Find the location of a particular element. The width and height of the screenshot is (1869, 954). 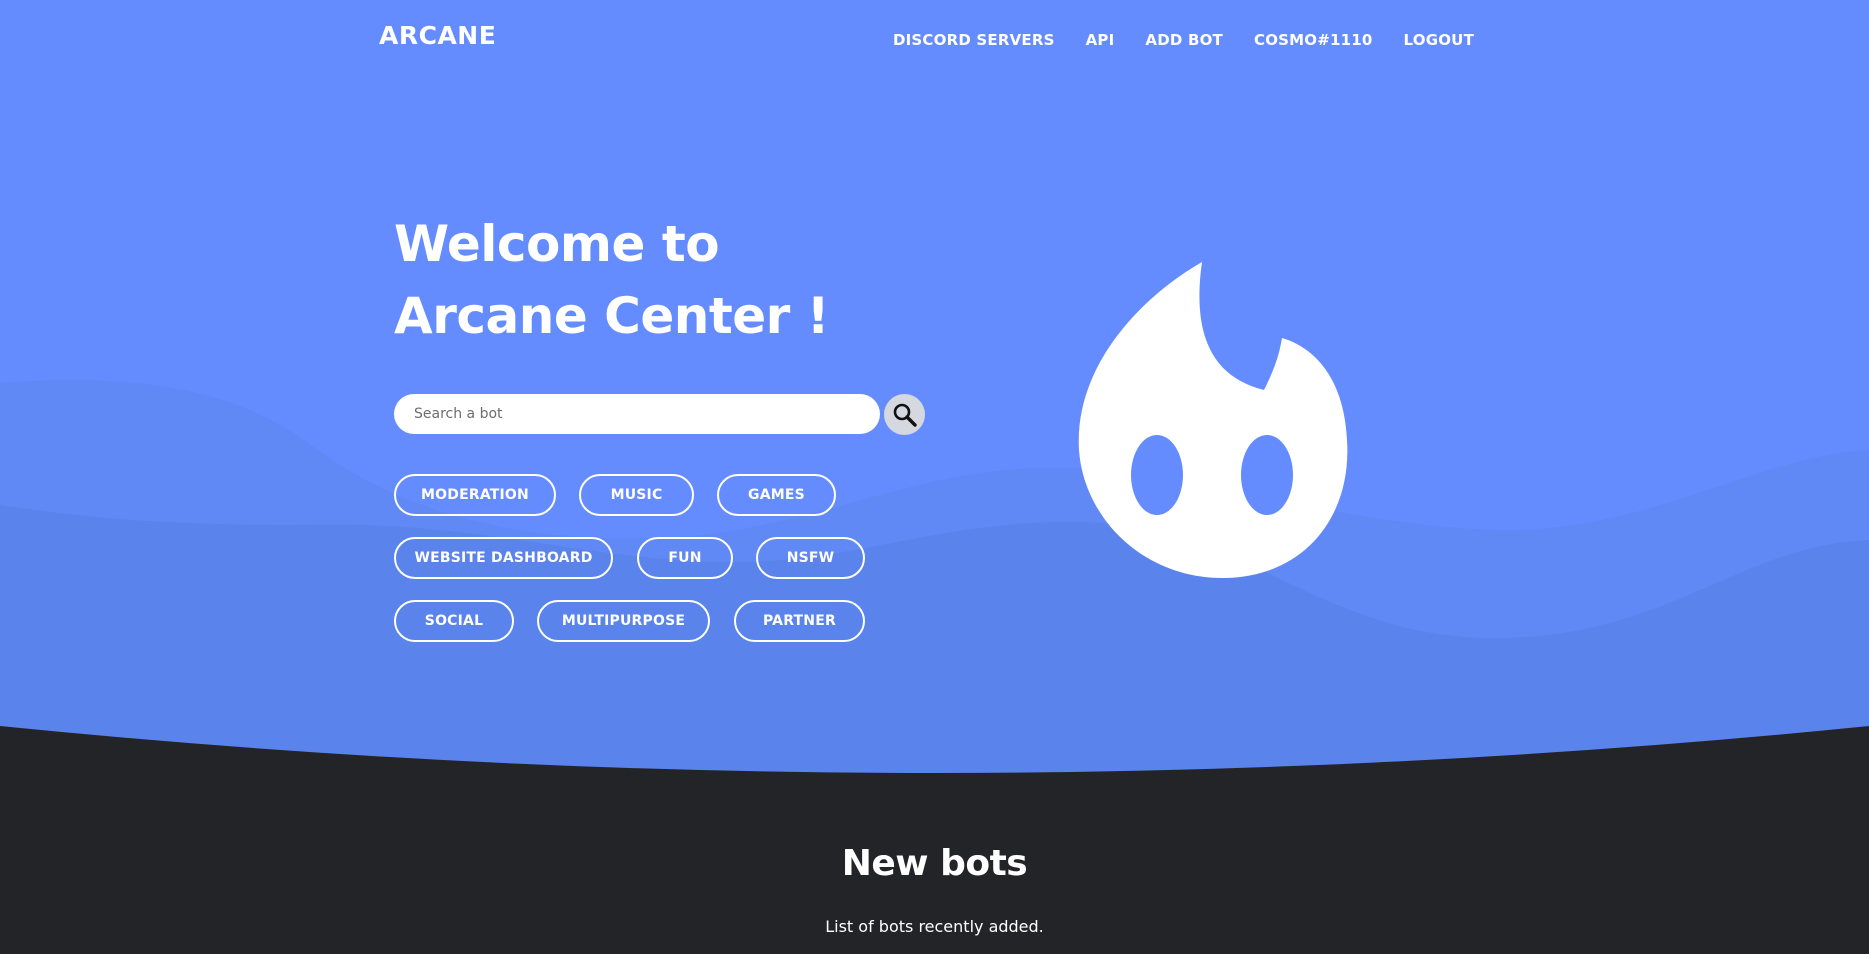

tag-fun: FUN is located at coordinates (685, 558).